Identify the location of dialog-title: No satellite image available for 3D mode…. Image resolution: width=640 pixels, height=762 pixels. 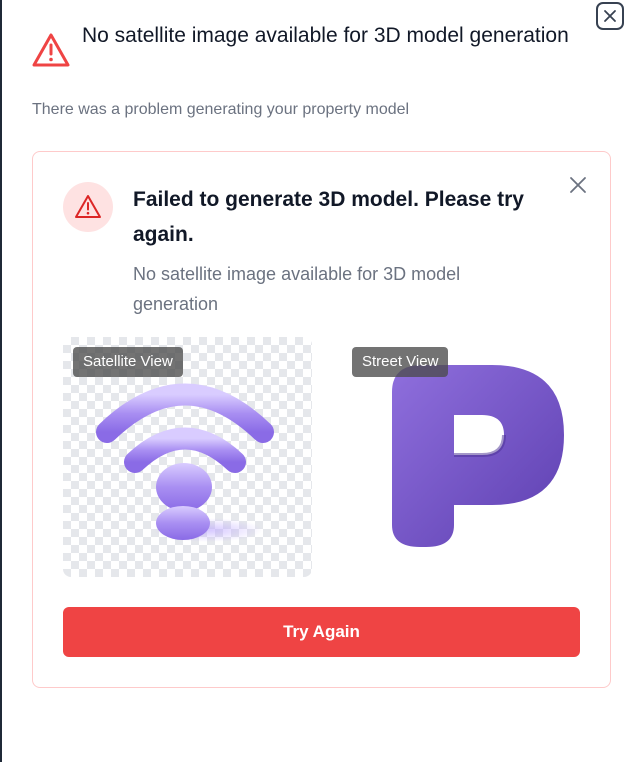
(325, 35).